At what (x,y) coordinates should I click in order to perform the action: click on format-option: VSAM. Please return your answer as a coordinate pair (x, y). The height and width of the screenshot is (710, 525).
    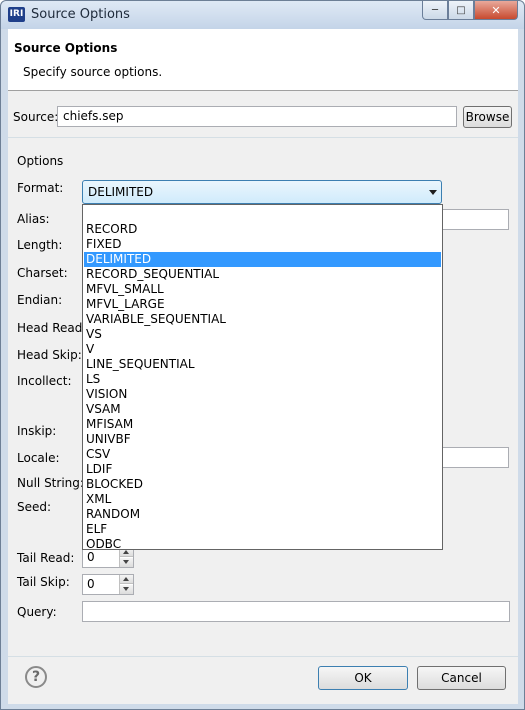
    Looking at the image, I should click on (262, 409).